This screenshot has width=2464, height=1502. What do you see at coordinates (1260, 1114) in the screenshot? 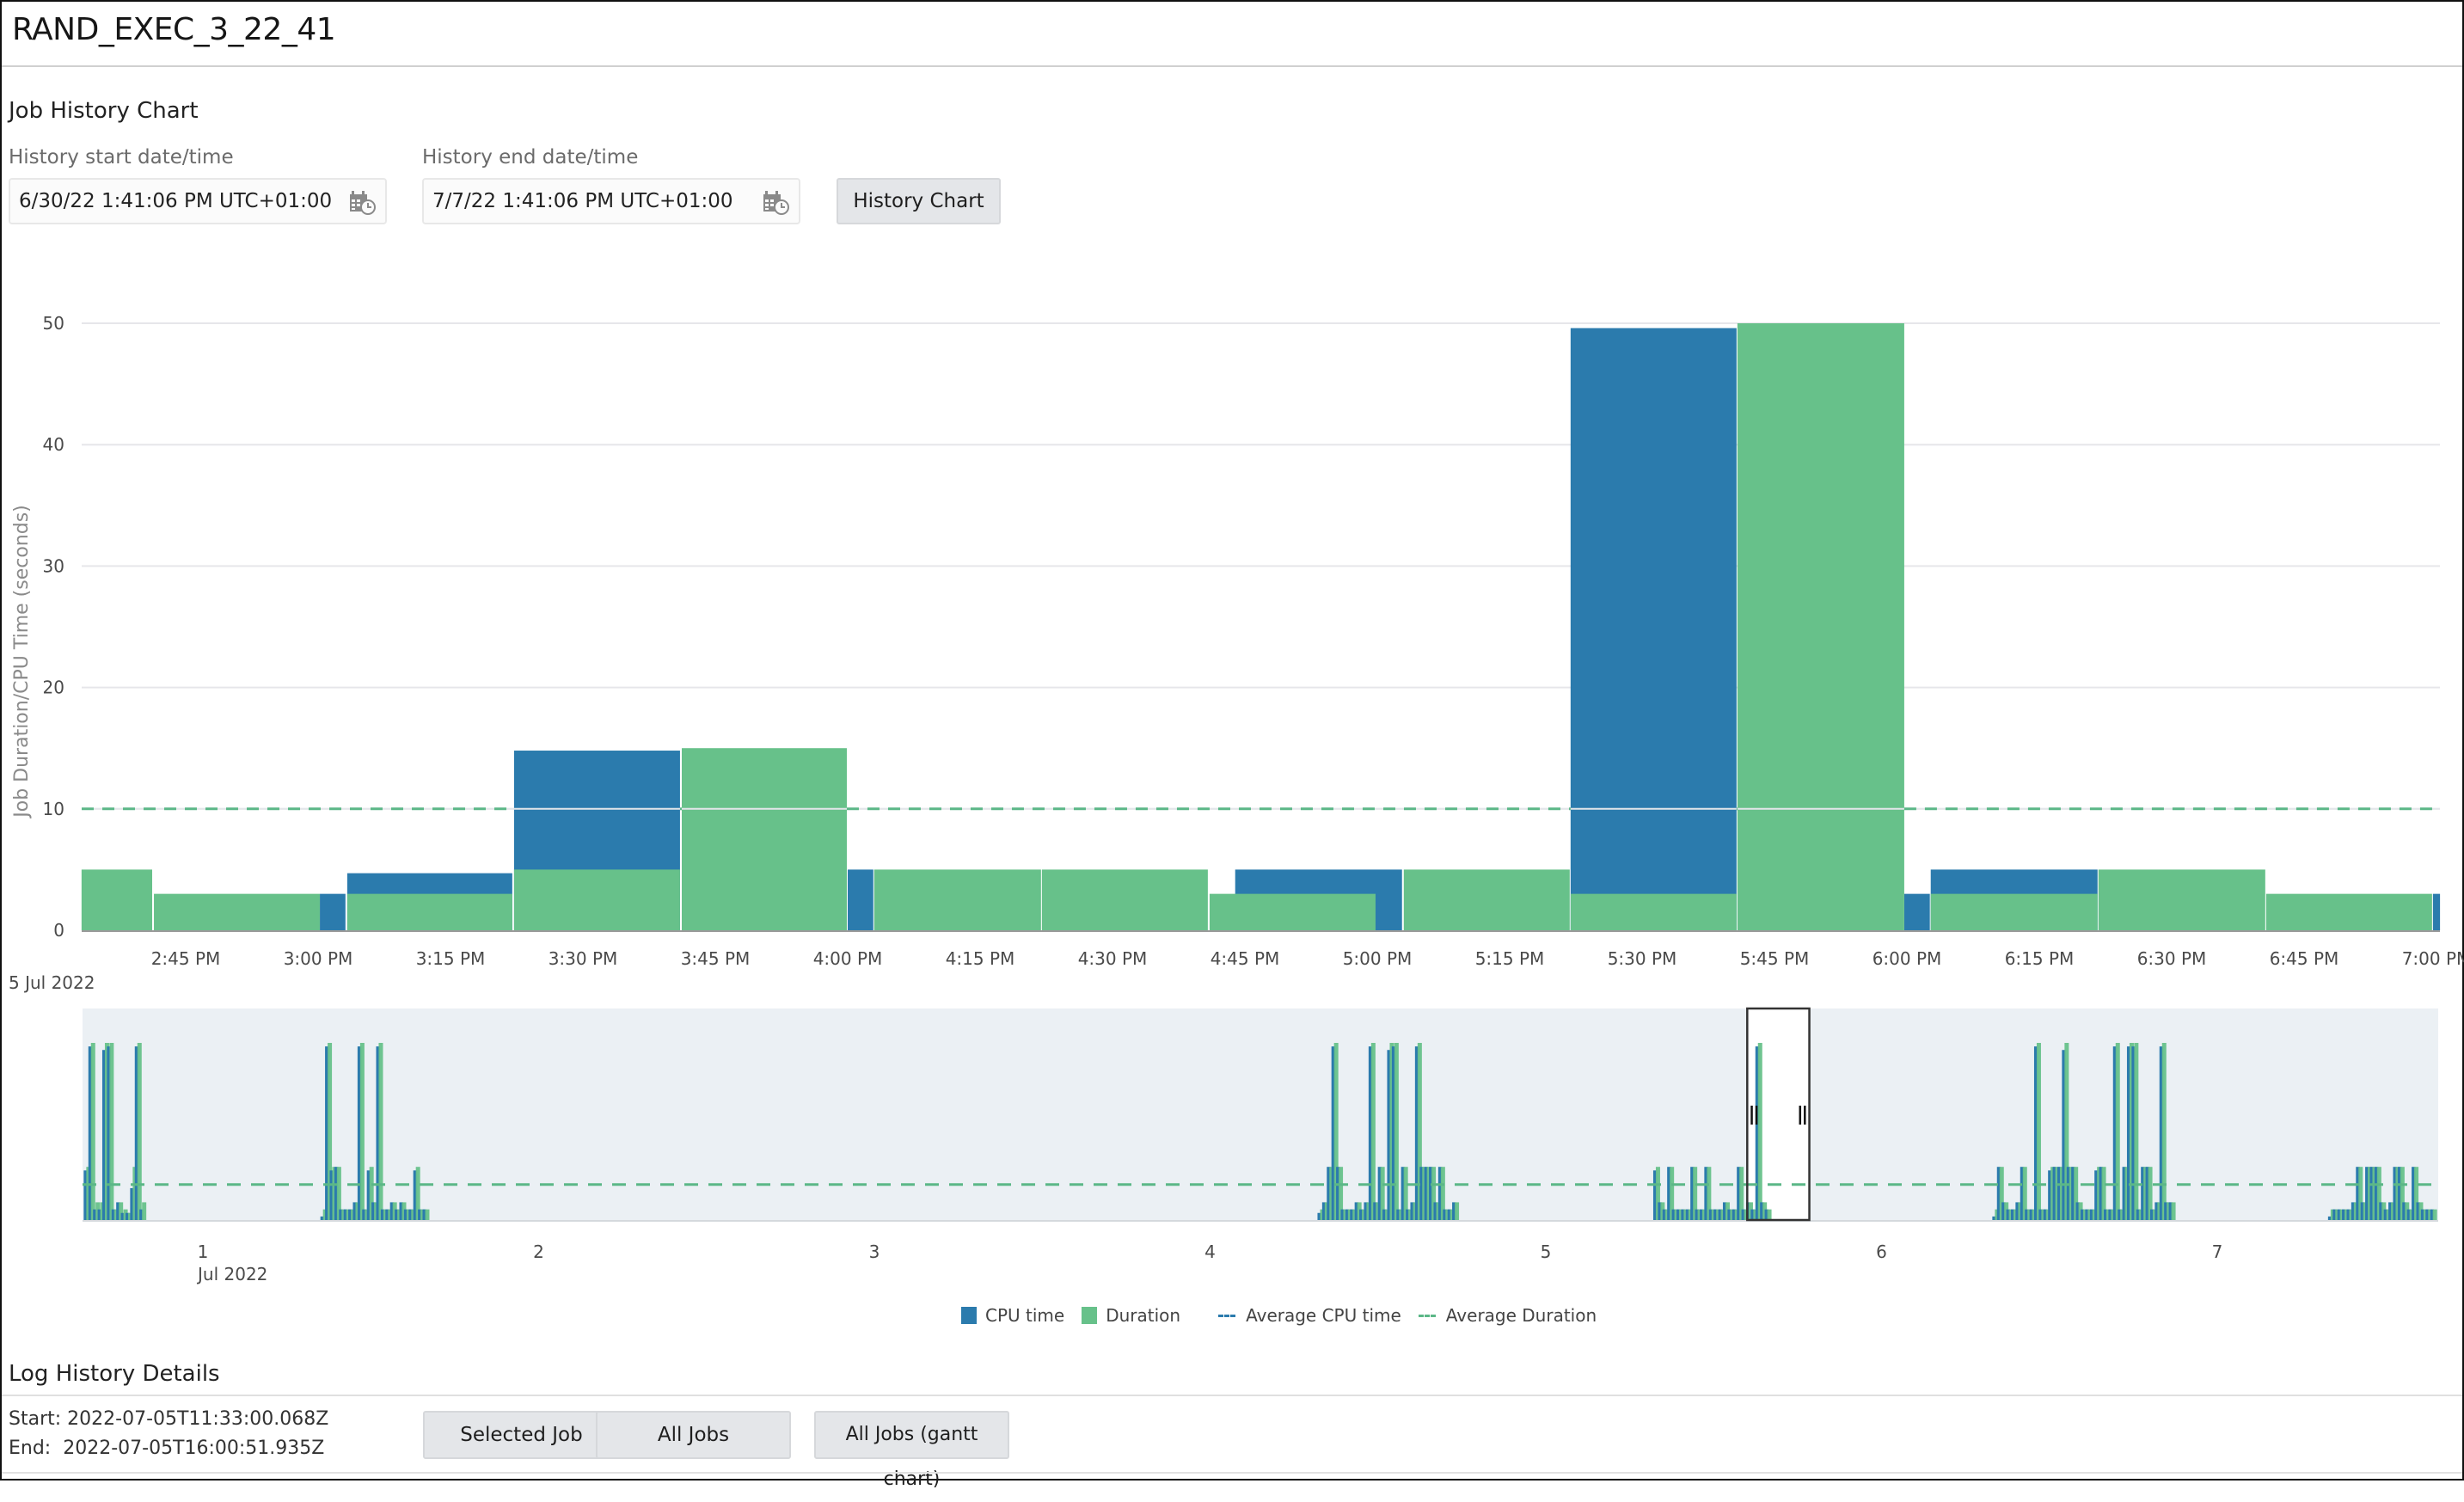
I see `navigator-background` at bounding box center [1260, 1114].